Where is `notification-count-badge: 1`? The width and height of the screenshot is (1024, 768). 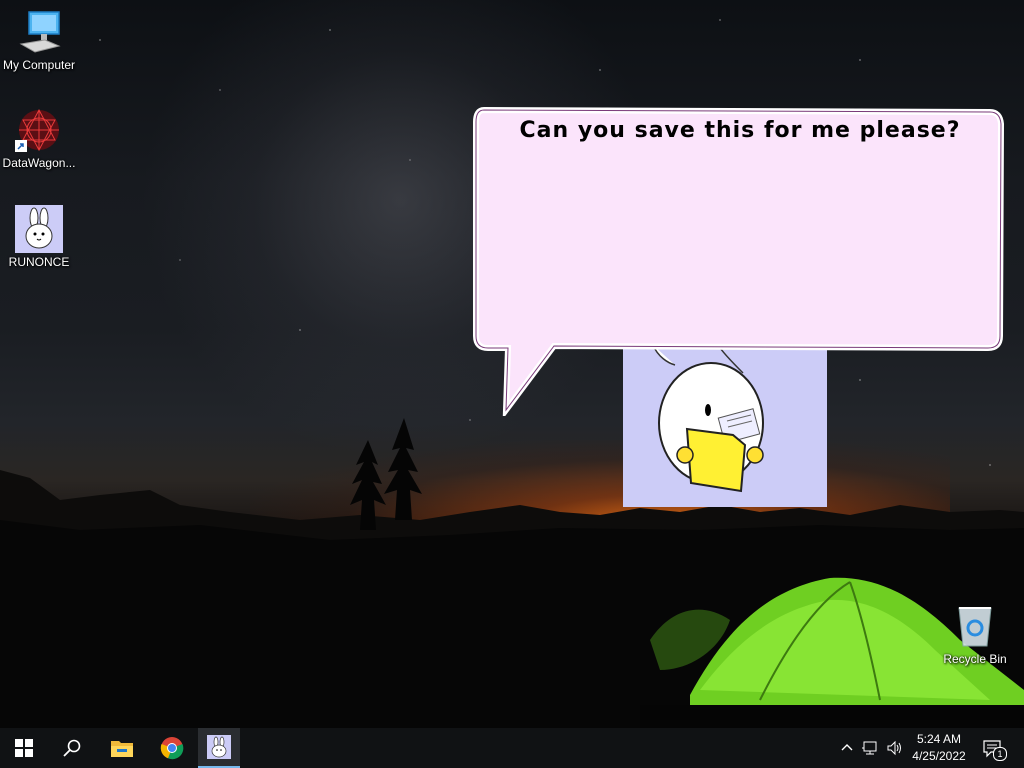 notification-count-badge: 1 is located at coordinates (1000, 754).